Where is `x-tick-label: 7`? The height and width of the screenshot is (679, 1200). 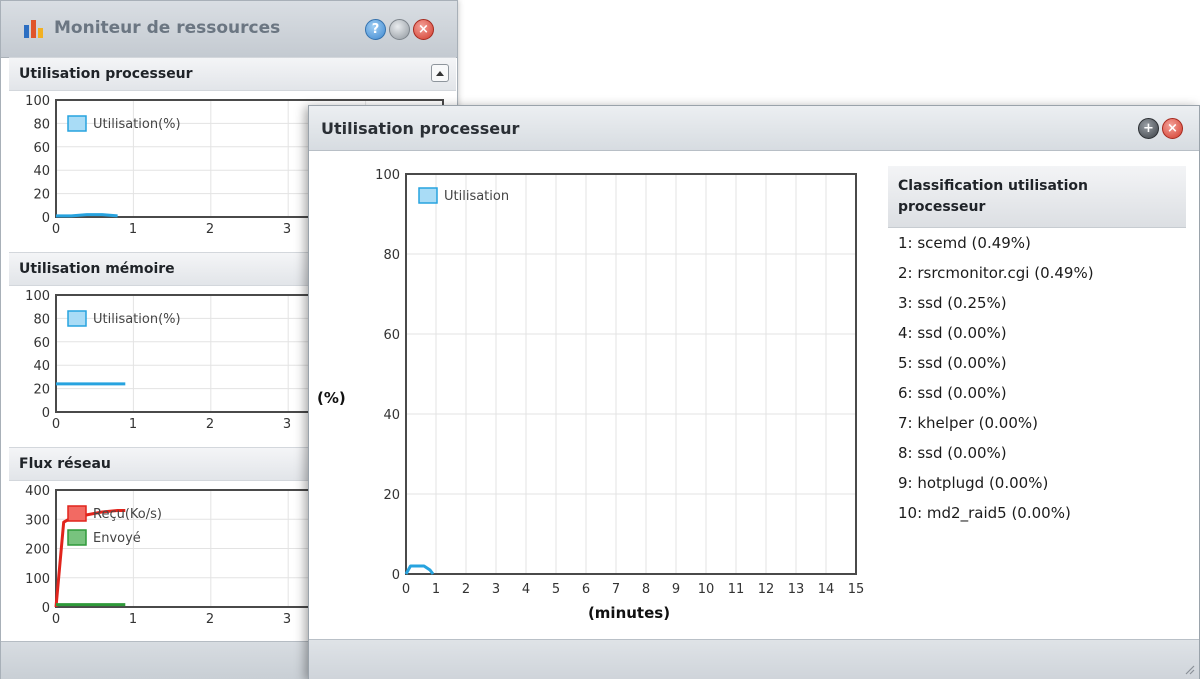
x-tick-label: 7 is located at coordinates (616, 589).